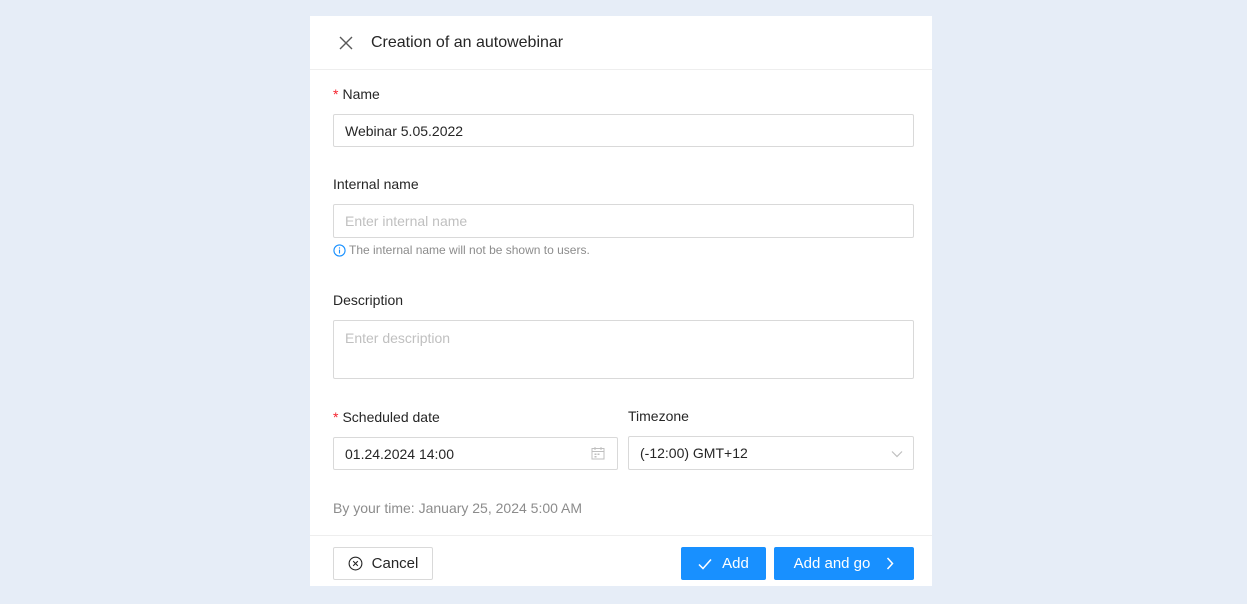 This screenshot has width=1247, height=604. What do you see at coordinates (832, 563) in the screenshot?
I see `add-and-go-button-label: Add and go` at bounding box center [832, 563].